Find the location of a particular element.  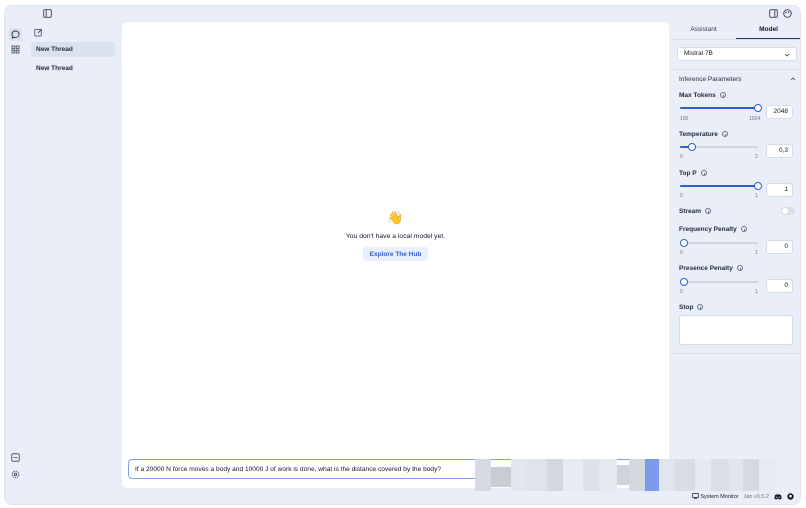

nav-rail is located at coordinates (16, 255).